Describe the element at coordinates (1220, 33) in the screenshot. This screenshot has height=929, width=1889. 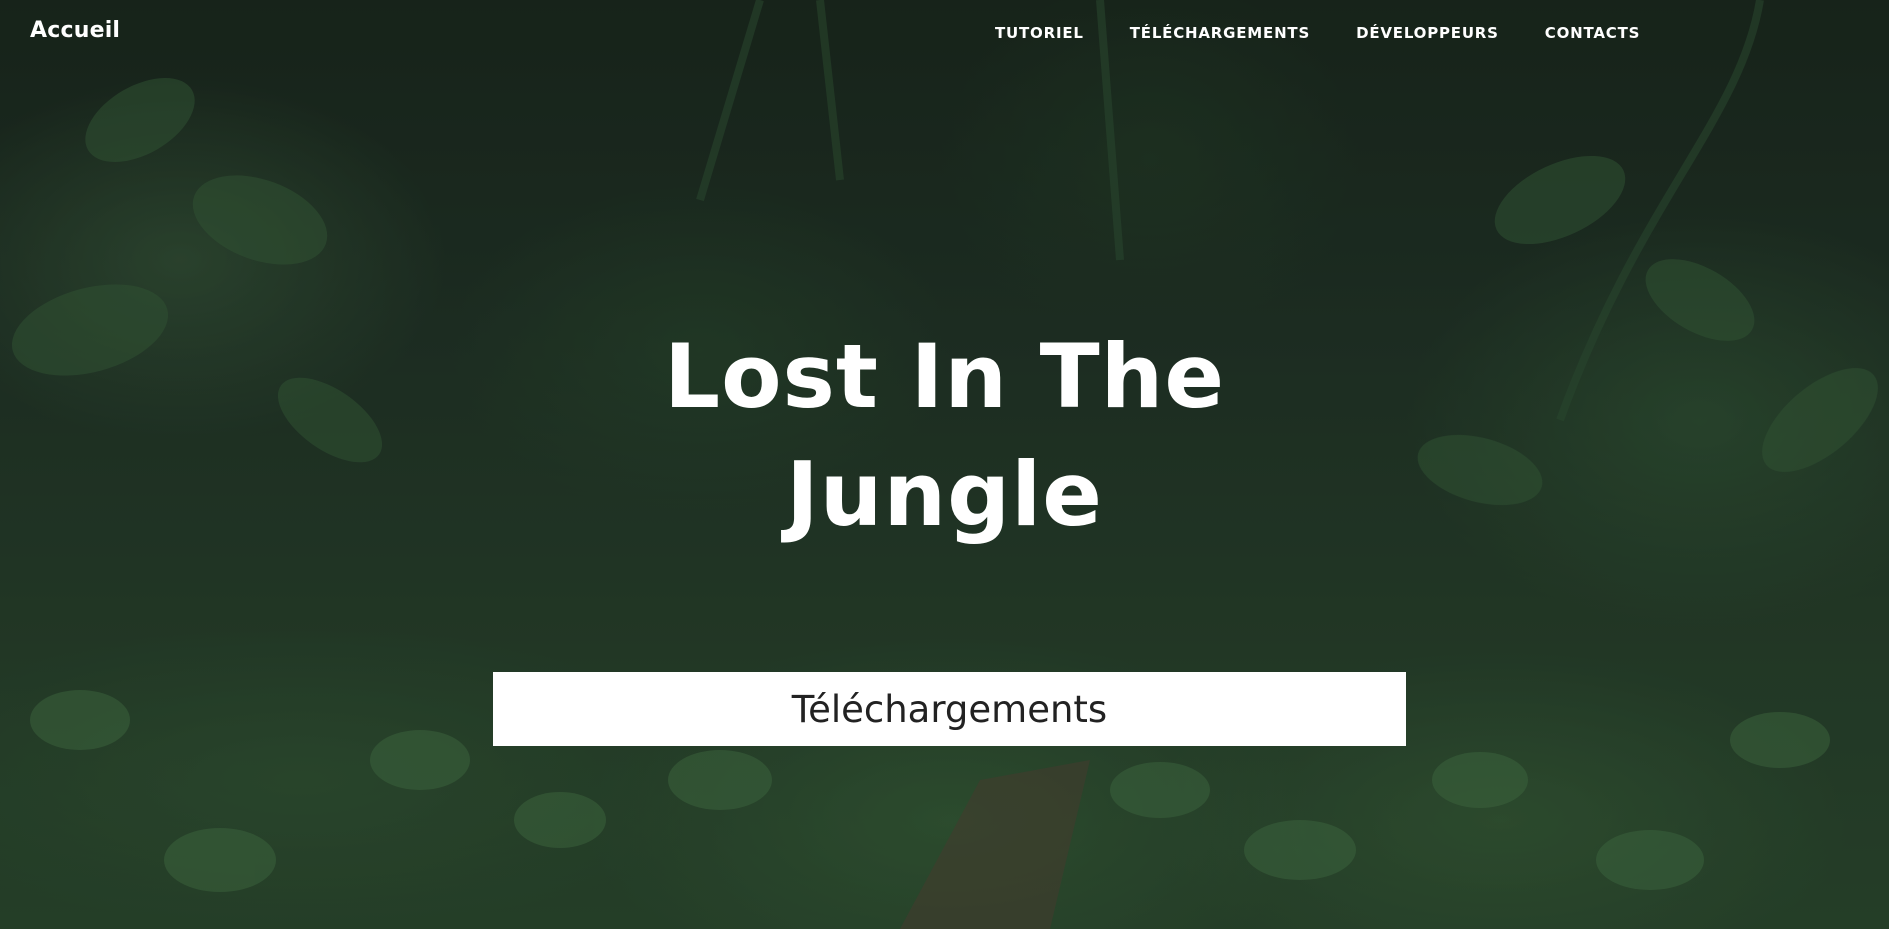
I see `nav-telechargements: TÉLÉCHARGEMENTS` at that location.